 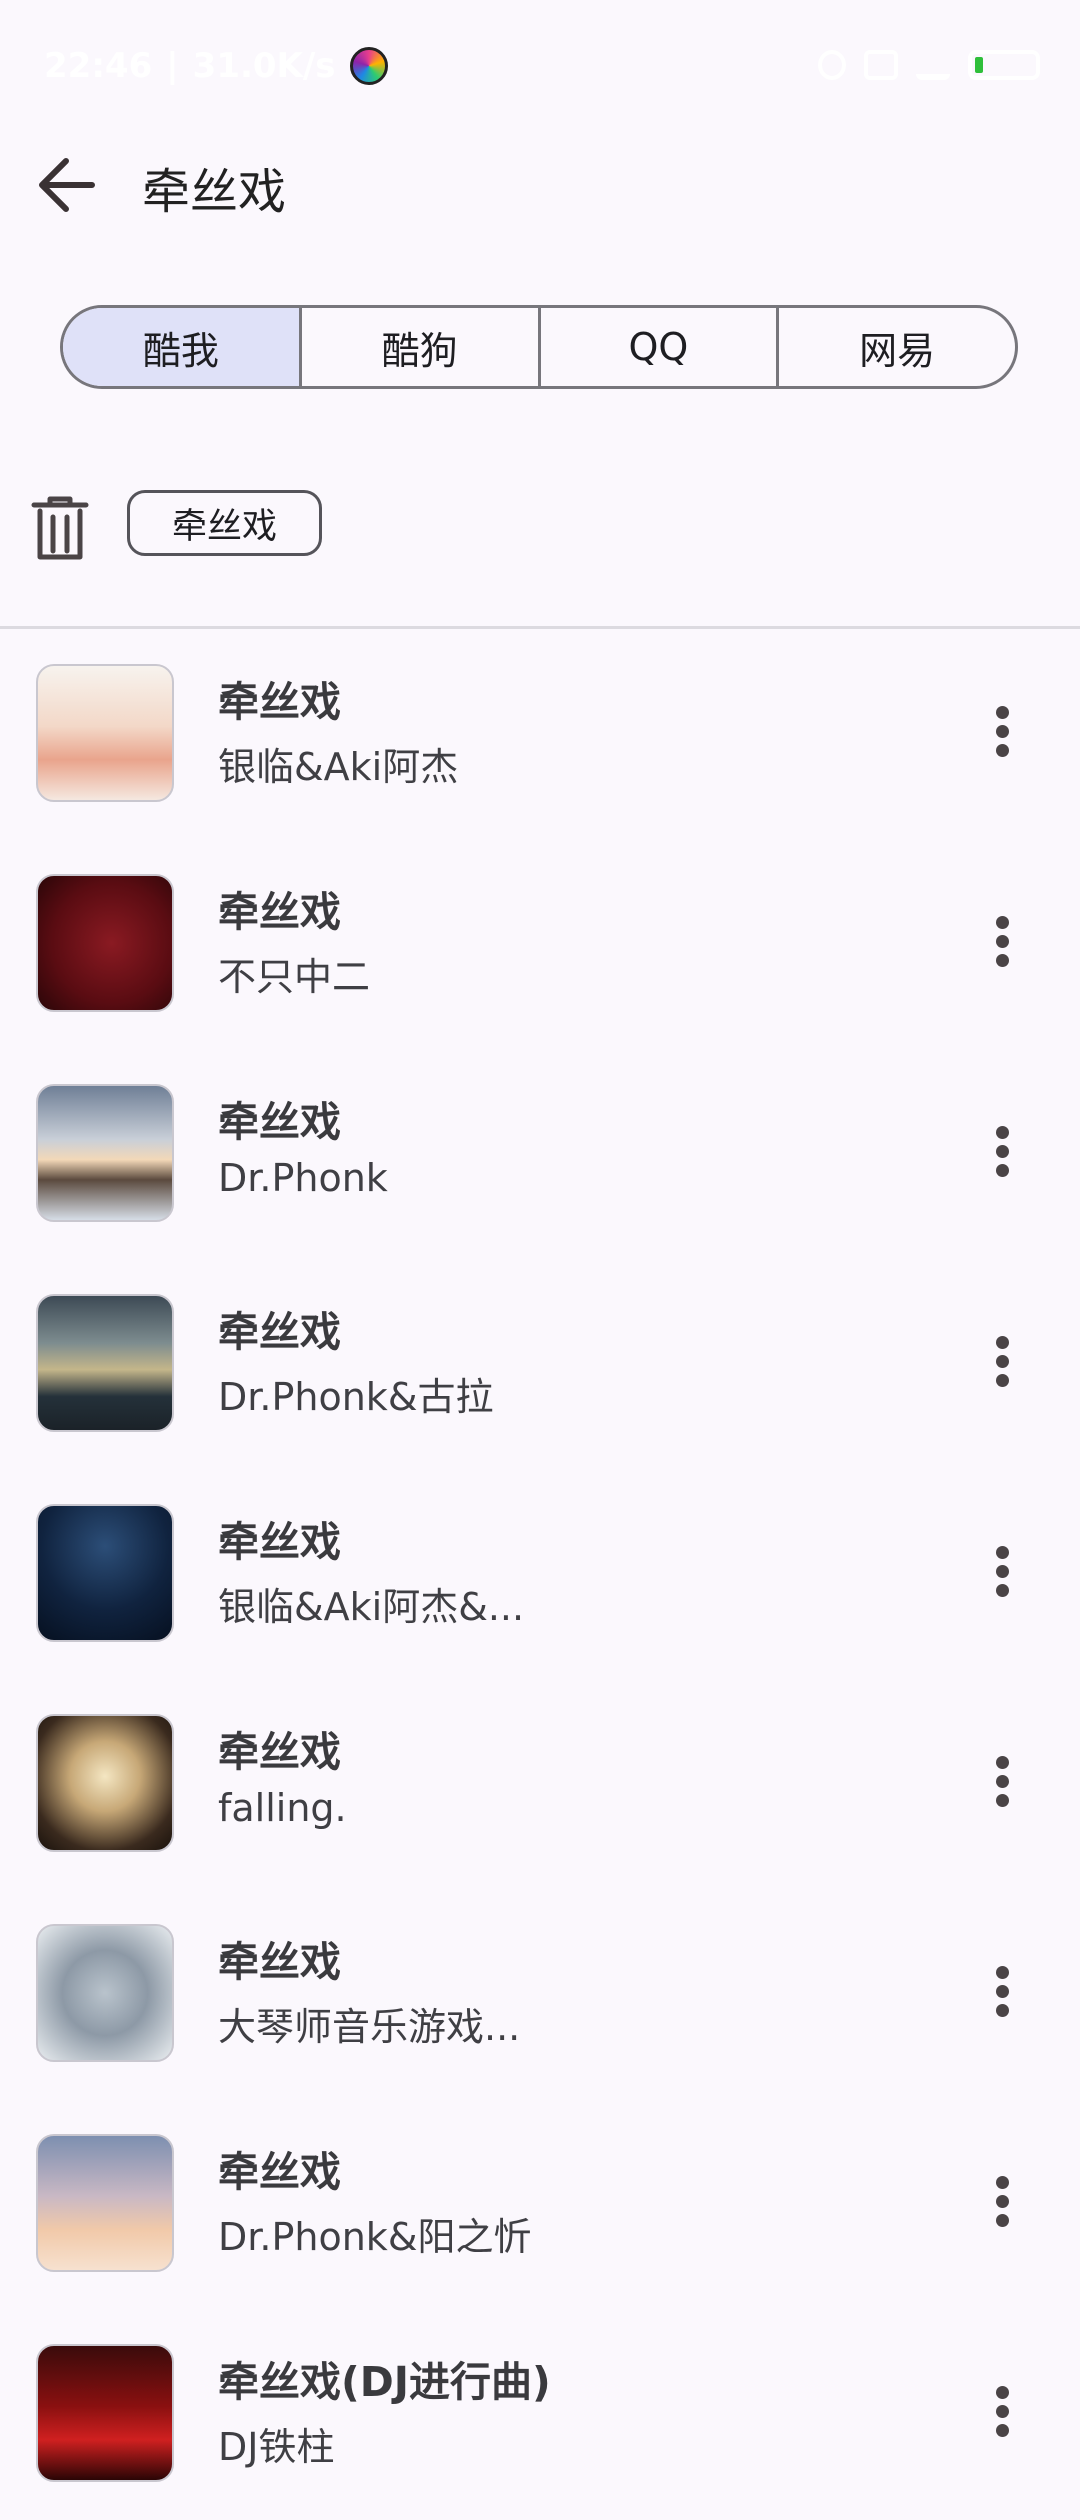 I want to click on song-row: 牵丝戏 Dr.Phonk&古拉, so click(x=540, y=1365).